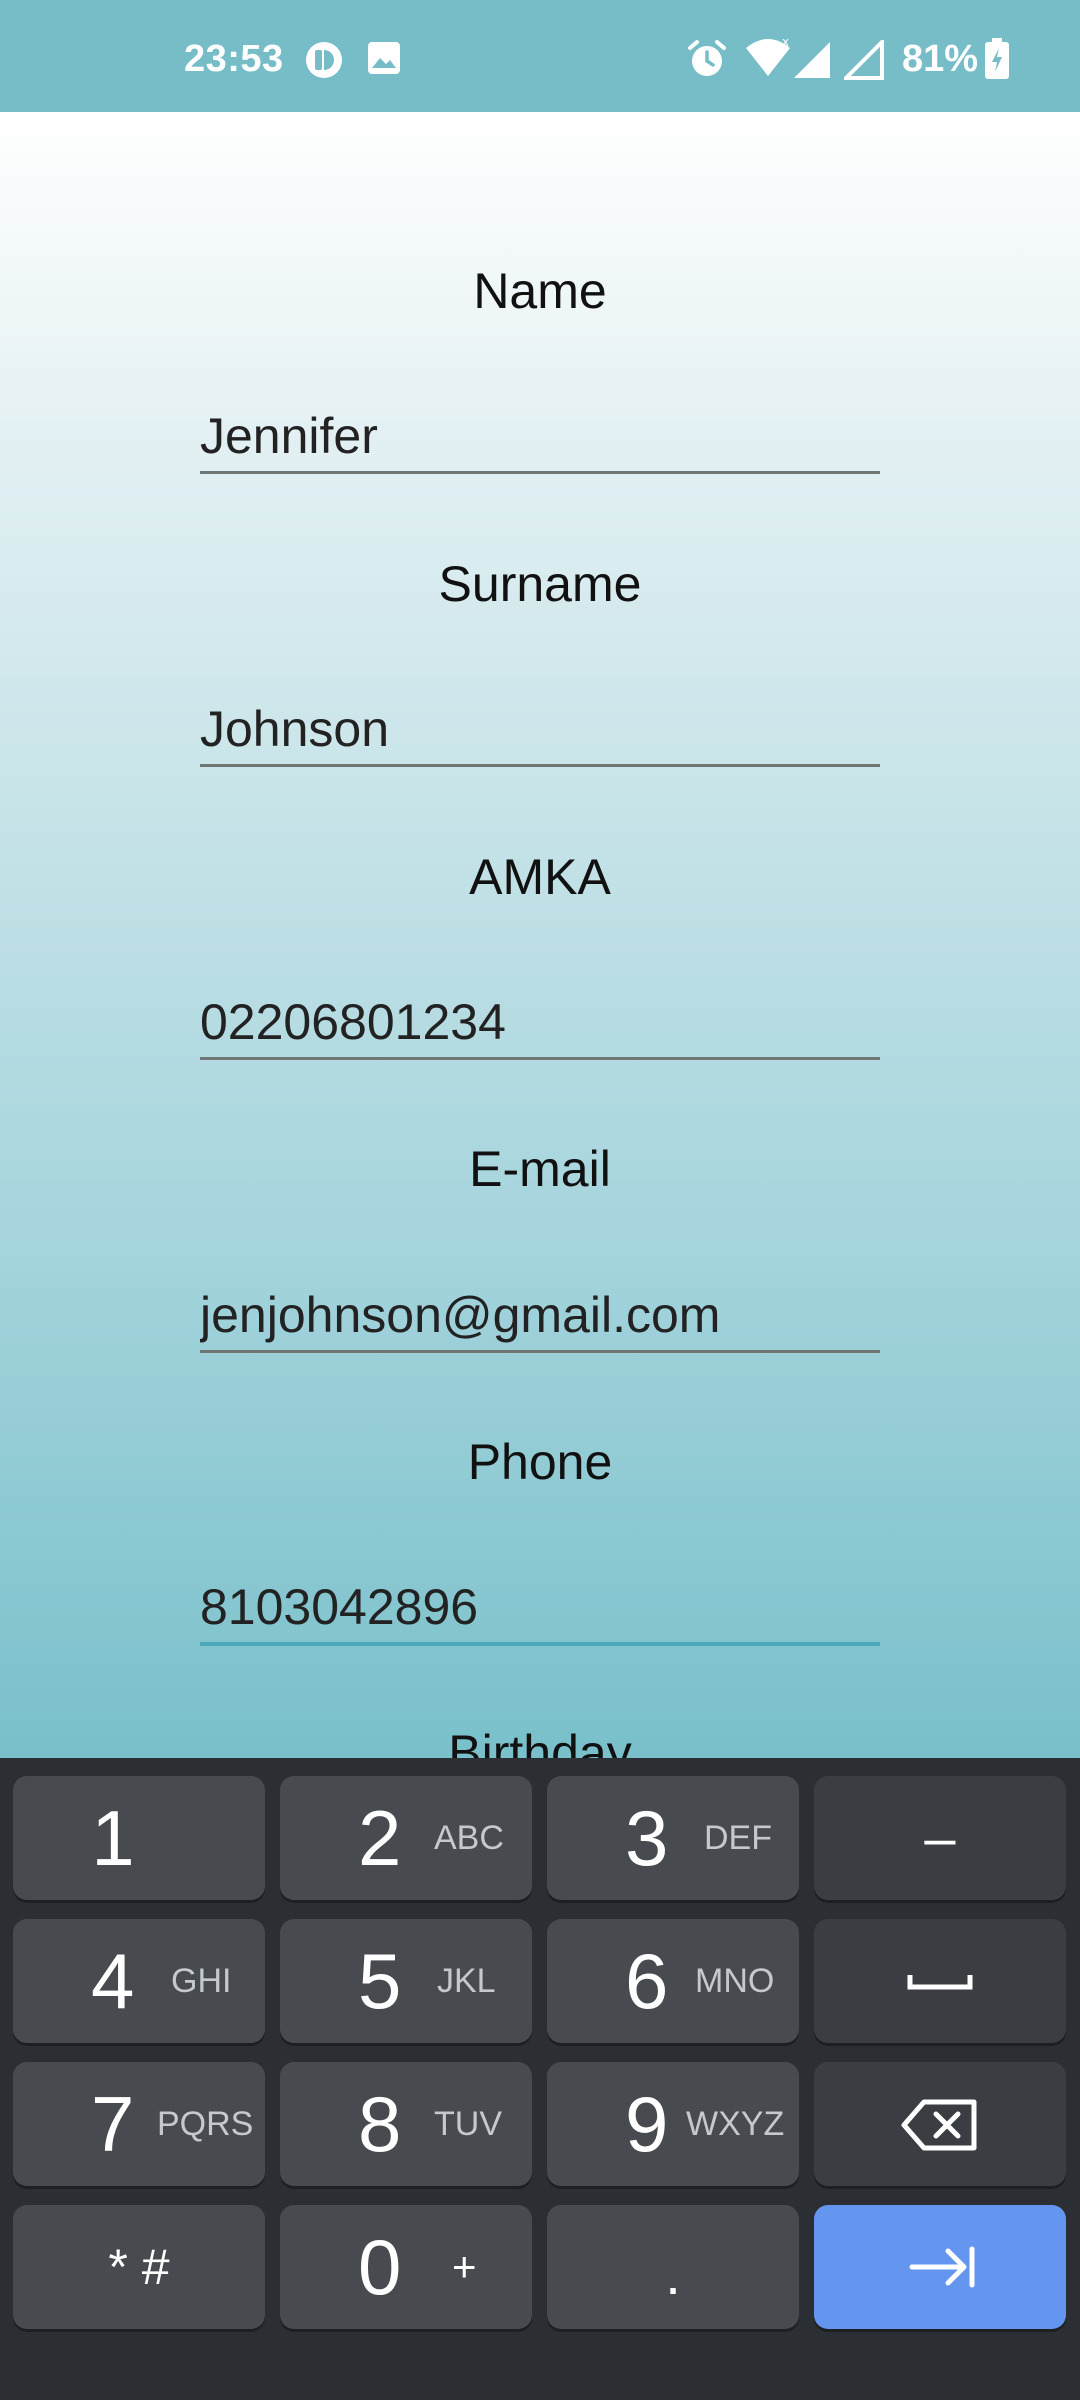  I want to click on key-6: 6 MNO, so click(673, 1981).